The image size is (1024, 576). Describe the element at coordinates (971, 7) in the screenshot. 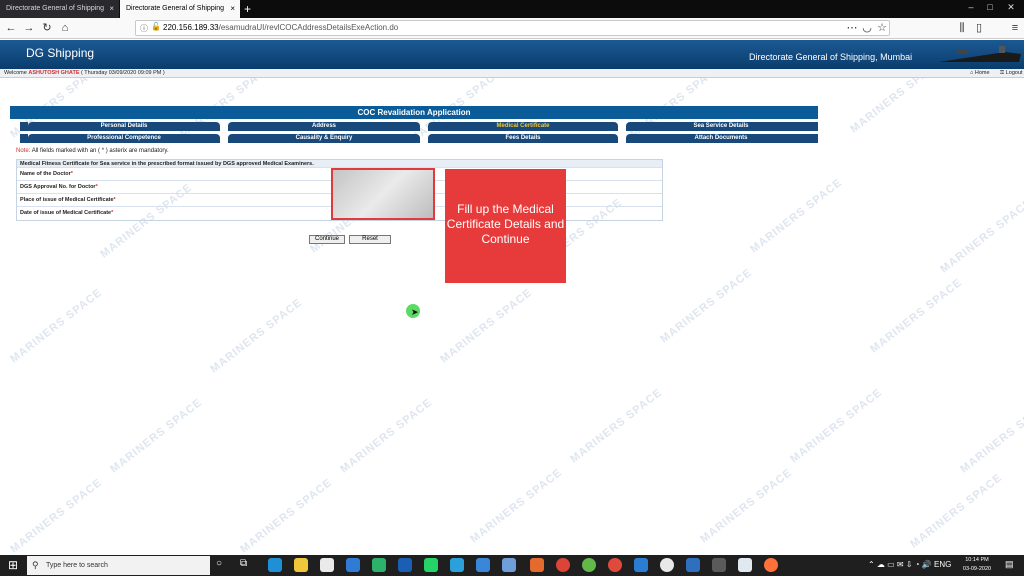

I see `minimize-icon: –` at that location.